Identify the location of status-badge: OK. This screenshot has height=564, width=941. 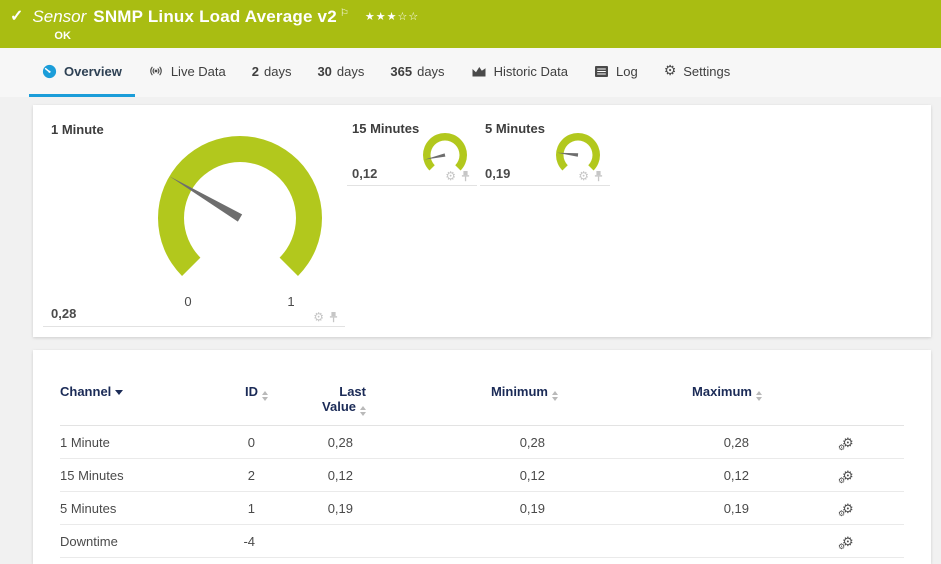
(62, 36).